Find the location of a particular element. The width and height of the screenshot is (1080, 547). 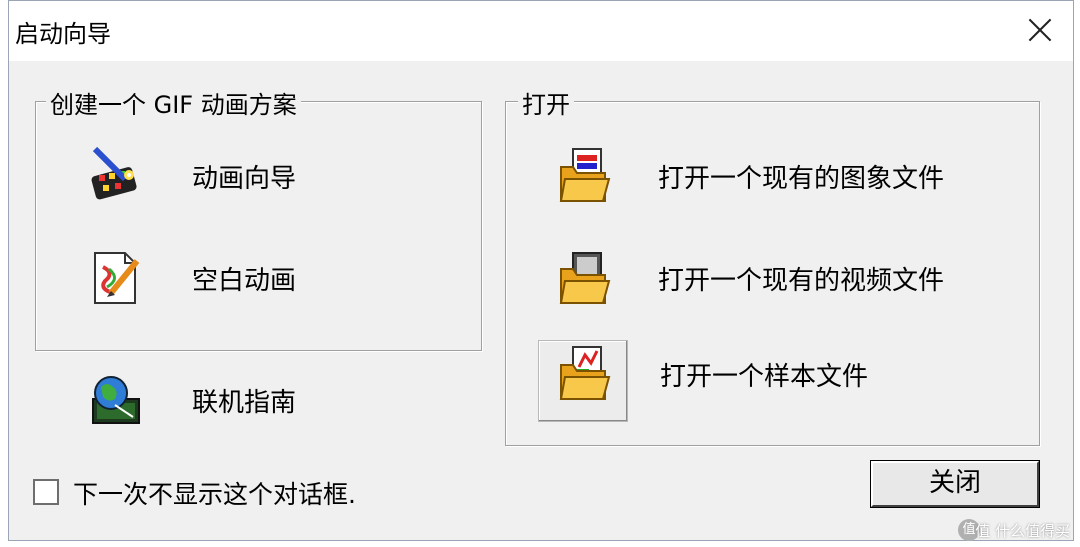

open-sample-folder-icon is located at coordinates (585, 373).